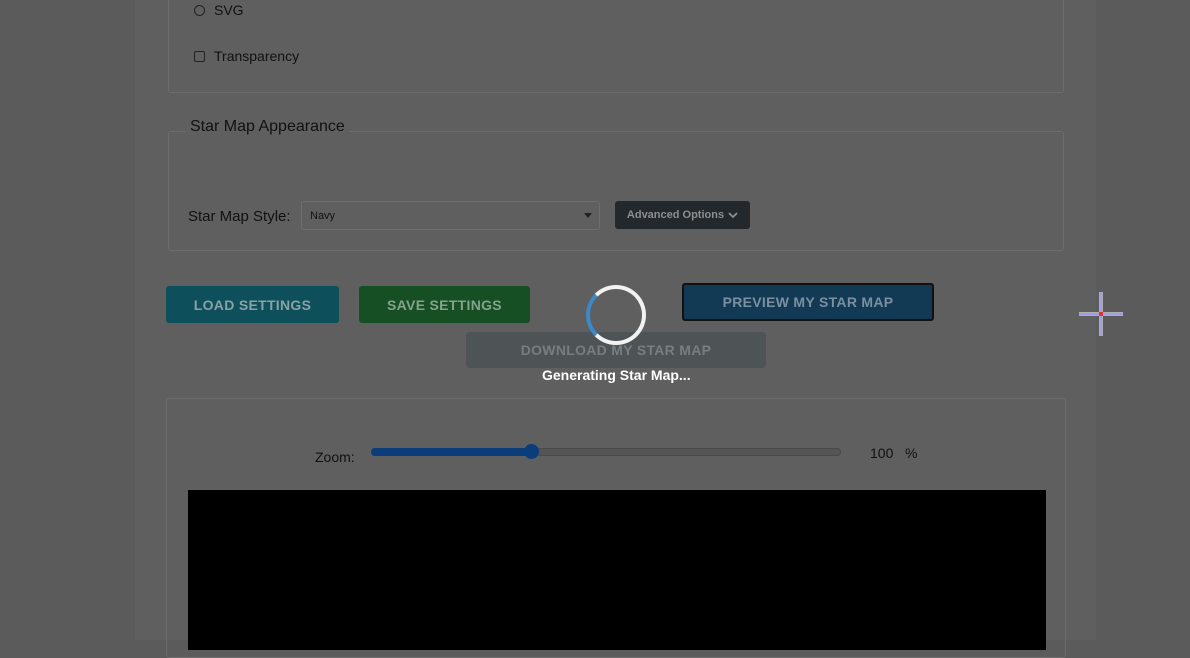  What do you see at coordinates (267, 127) in the screenshot?
I see `appearance-legend: Star Map Appearance` at bounding box center [267, 127].